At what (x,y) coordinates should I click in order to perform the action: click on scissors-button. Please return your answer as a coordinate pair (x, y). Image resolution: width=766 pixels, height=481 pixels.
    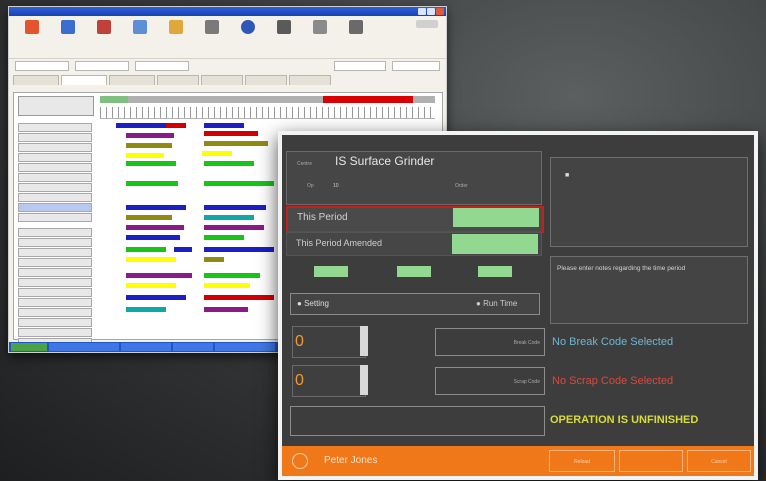
    Looking at the image, I should click on (212, 28).